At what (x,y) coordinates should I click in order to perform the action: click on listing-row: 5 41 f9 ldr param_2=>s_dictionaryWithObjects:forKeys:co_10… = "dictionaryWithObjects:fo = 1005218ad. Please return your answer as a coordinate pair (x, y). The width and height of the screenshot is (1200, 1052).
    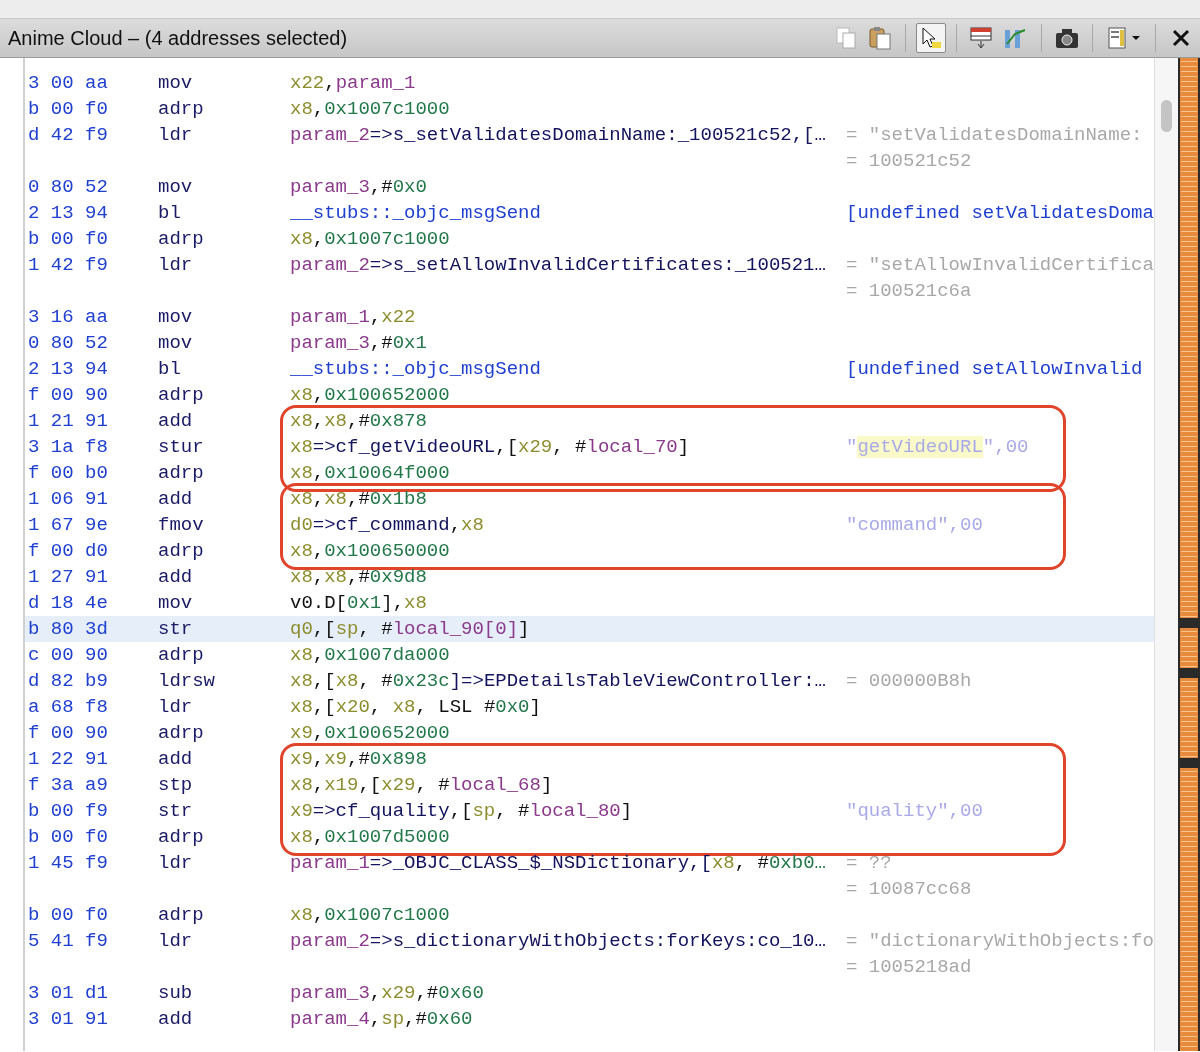
    Looking at the image, I should click on (589, 954).